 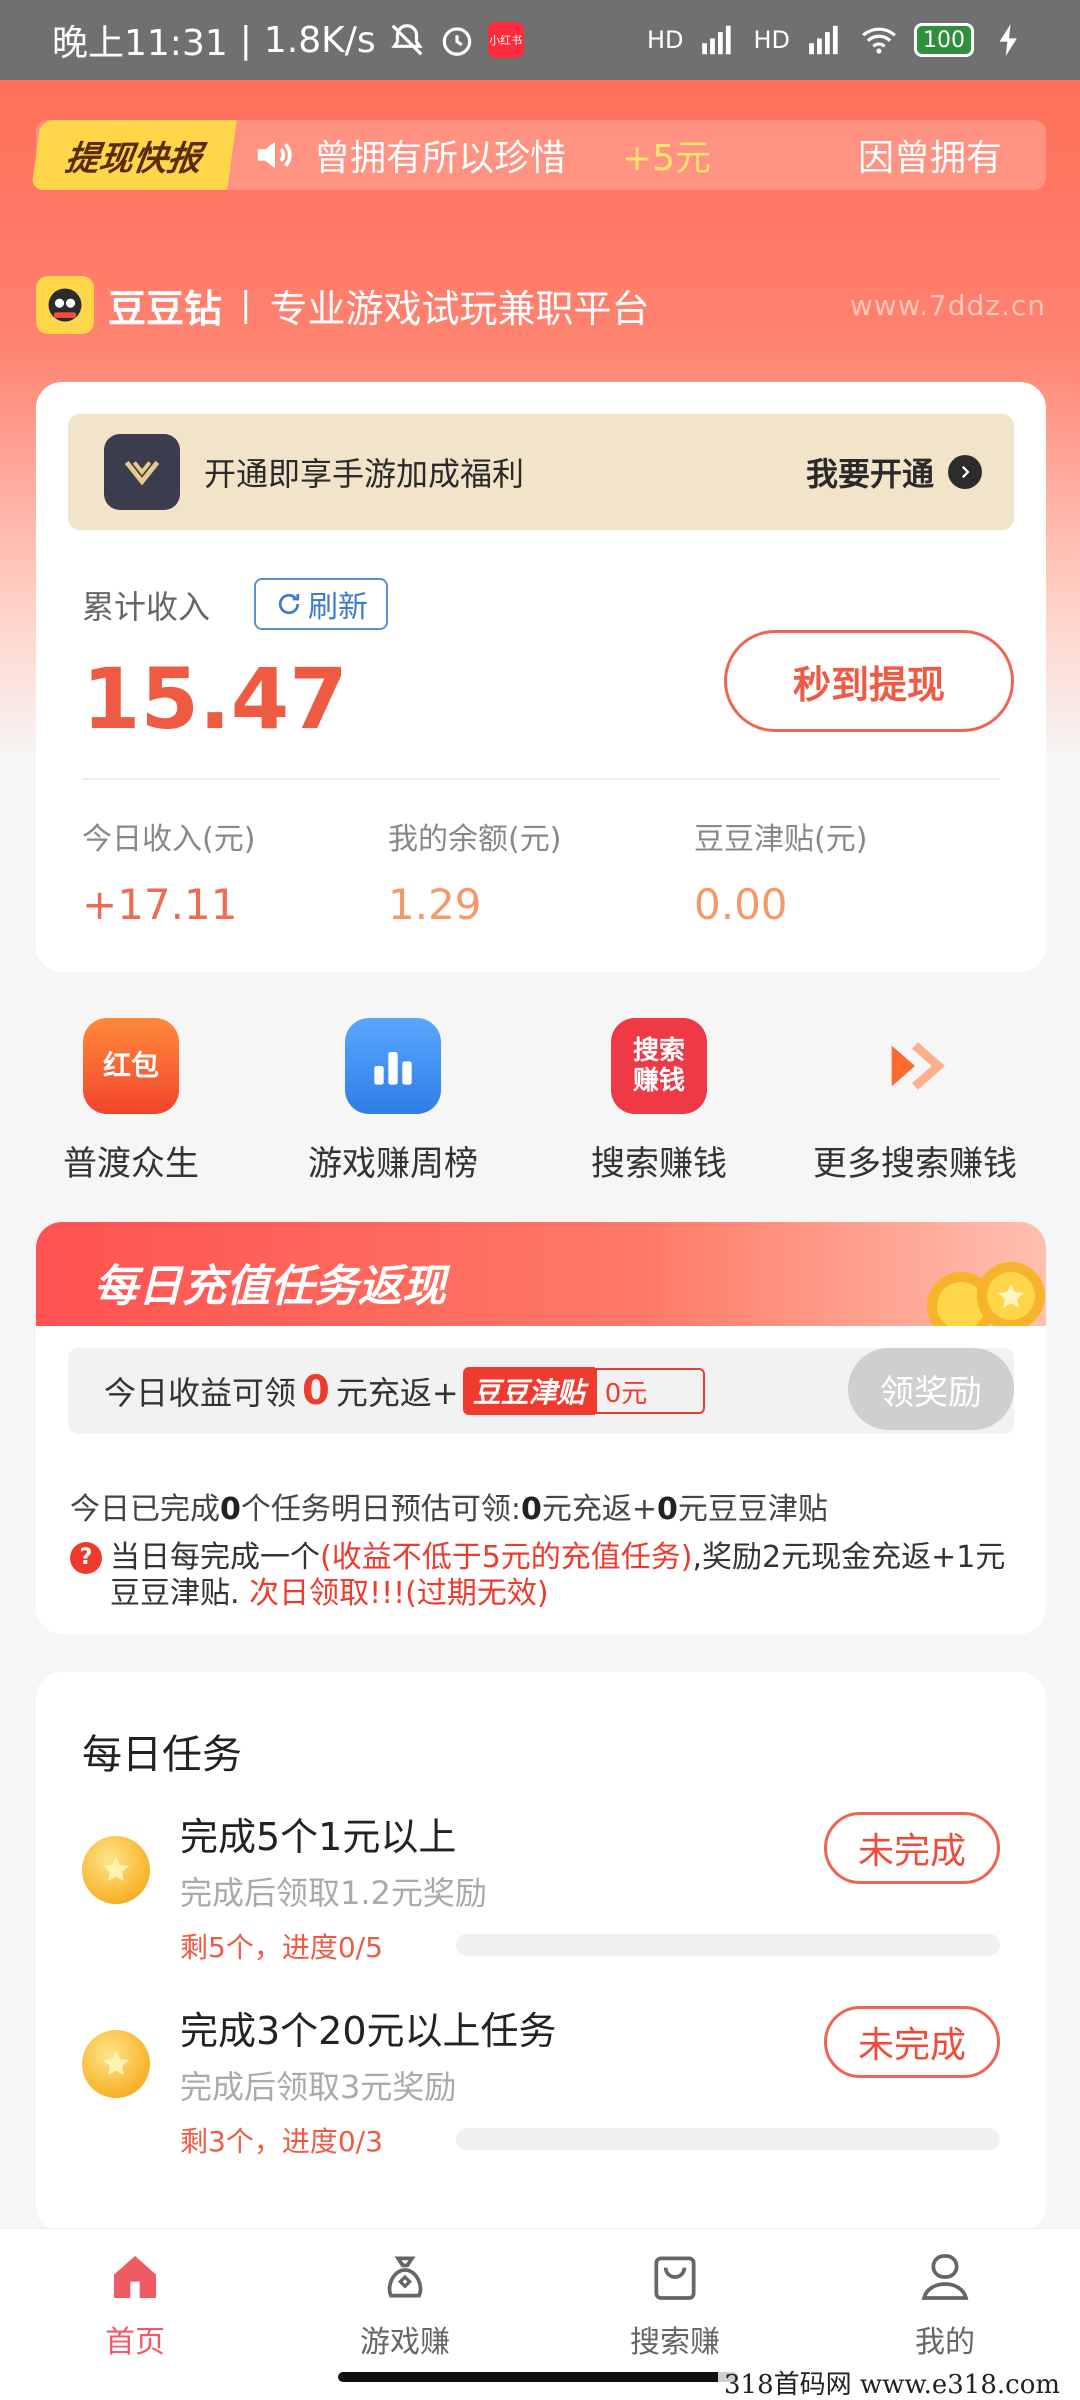 What do you see at coordinates (474, 871) in the screenshot?
I see `stat-balance: 我的余额(元) 1.29` at bounding box center [474, 871].